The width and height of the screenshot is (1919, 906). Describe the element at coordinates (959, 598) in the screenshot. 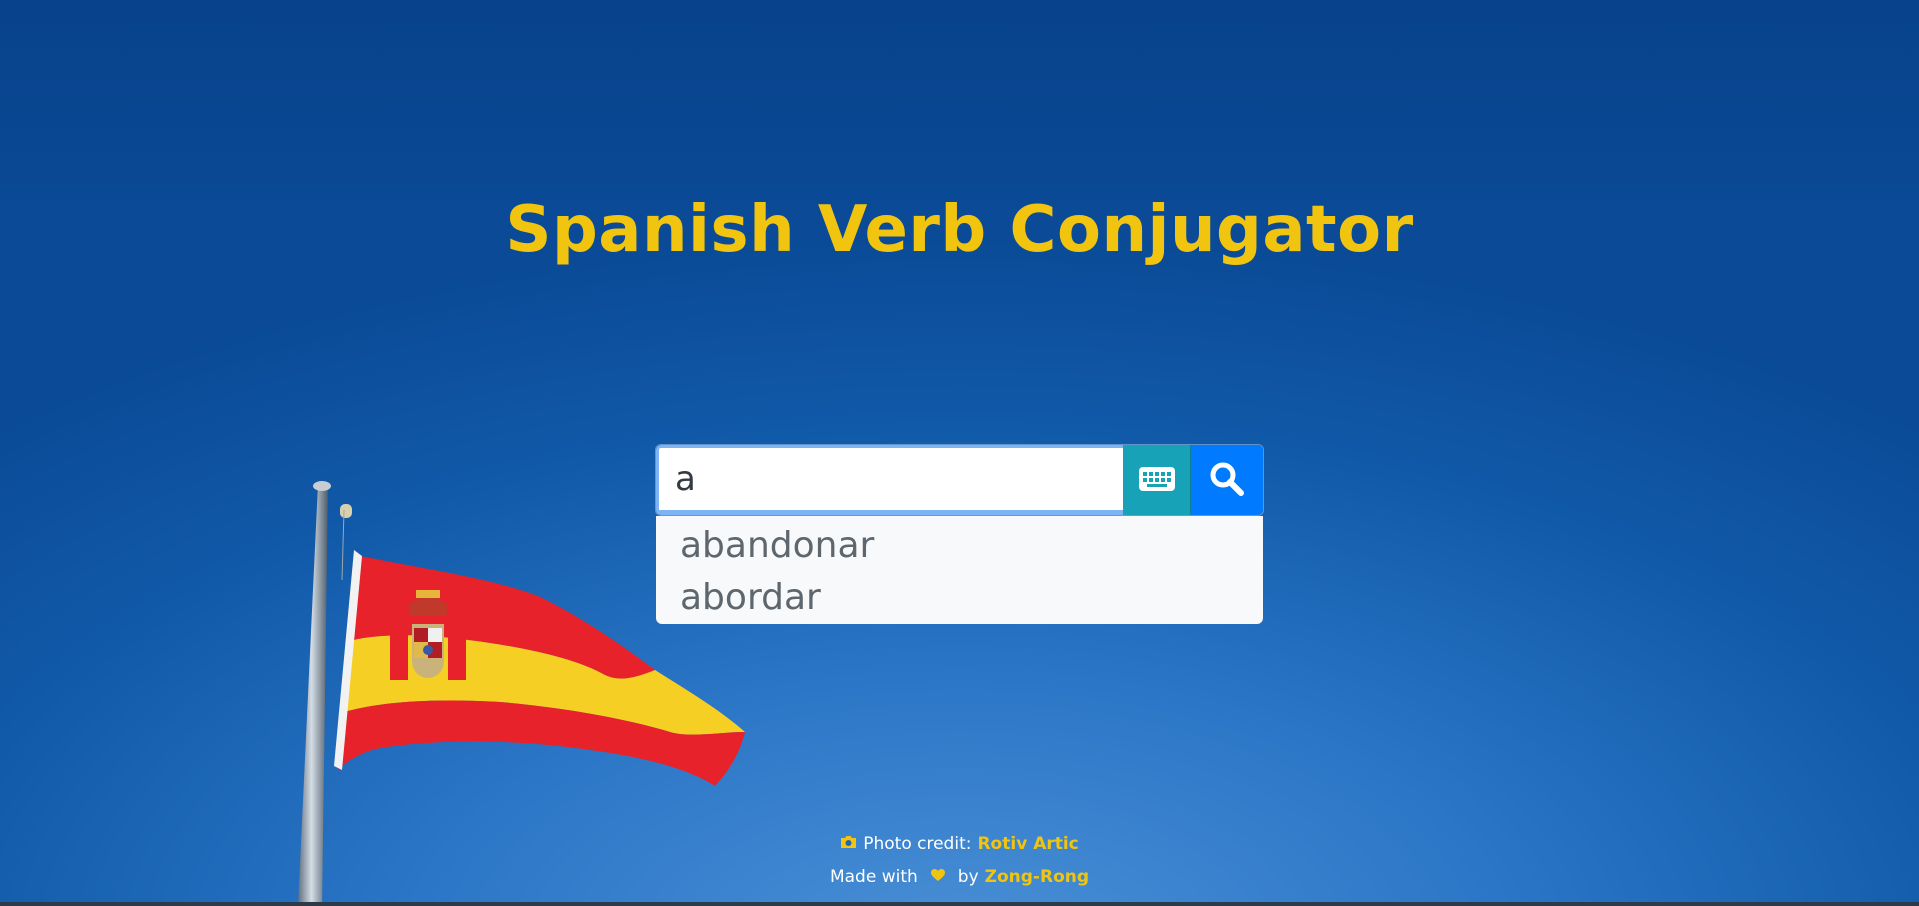

I see `autocomplete-item-abordar: abordar` at that location.